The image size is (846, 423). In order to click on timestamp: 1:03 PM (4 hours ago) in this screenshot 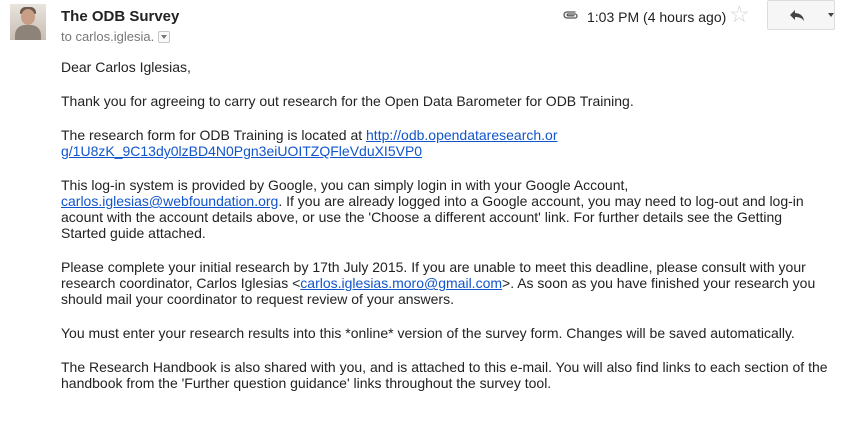, I will do `click(656, 17)`.